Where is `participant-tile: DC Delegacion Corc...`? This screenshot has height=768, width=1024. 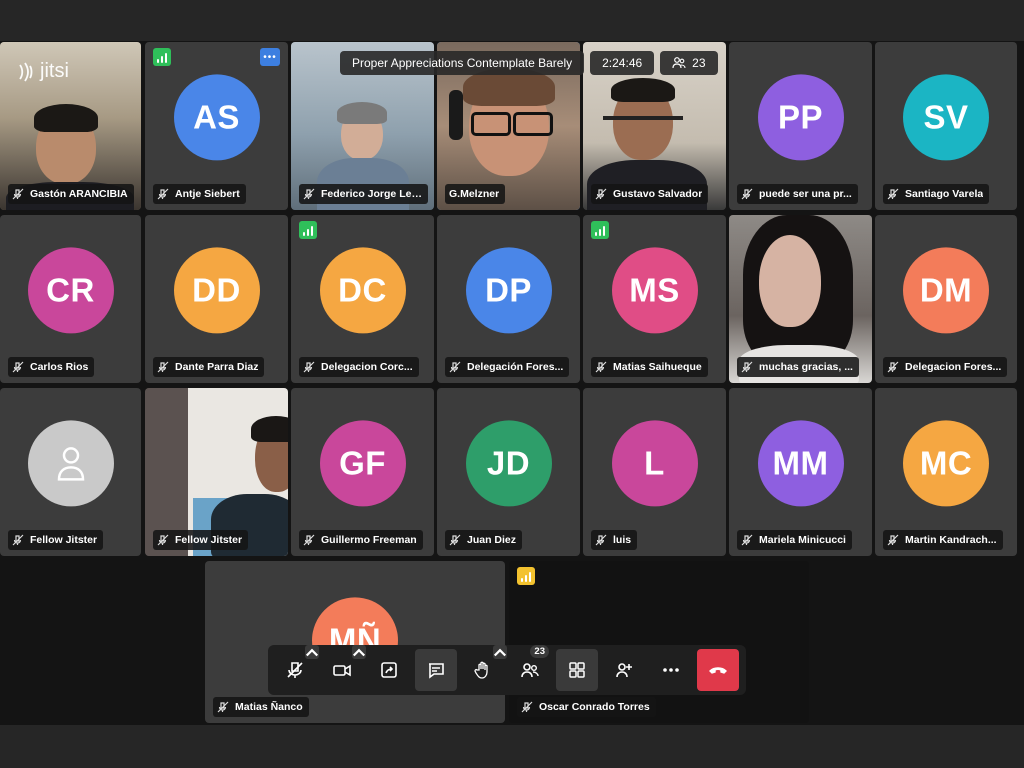 participant-tile: DC Delegacion Corc... is located at coordinates (362, 299).